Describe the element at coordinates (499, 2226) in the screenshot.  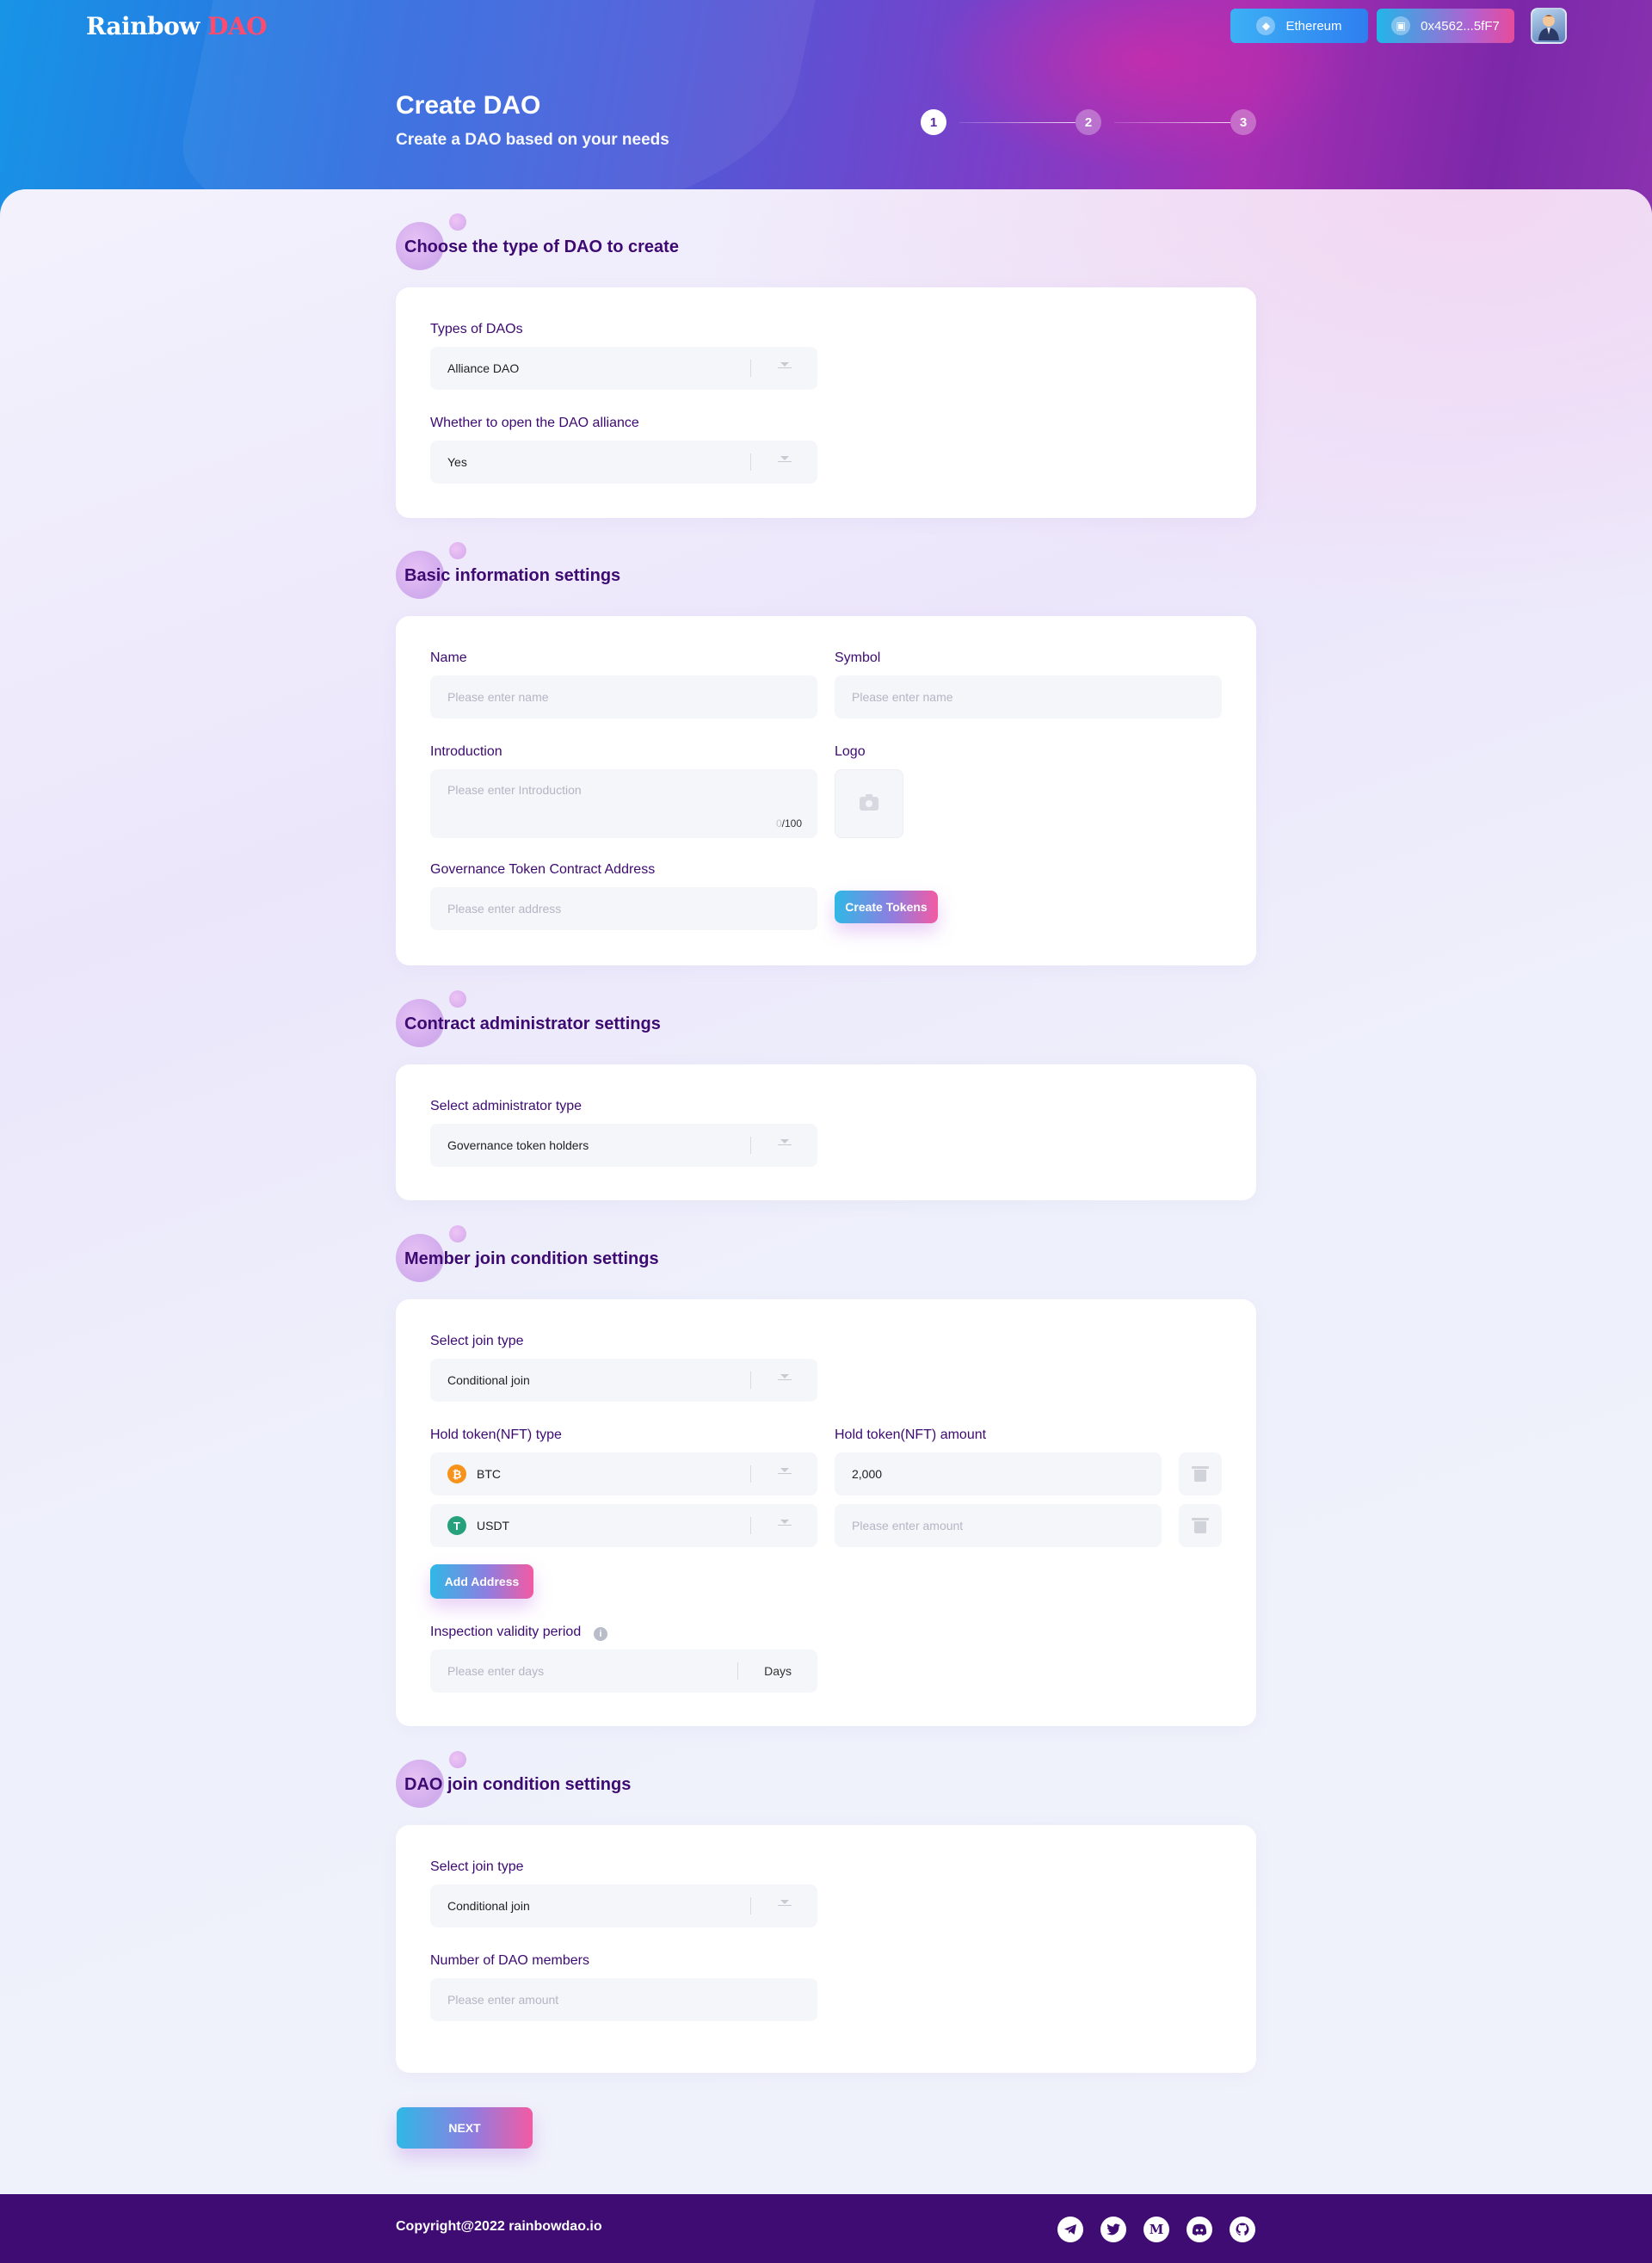
I see `copyright-text: Copyright@2022 rainbowdao.io` at that location.